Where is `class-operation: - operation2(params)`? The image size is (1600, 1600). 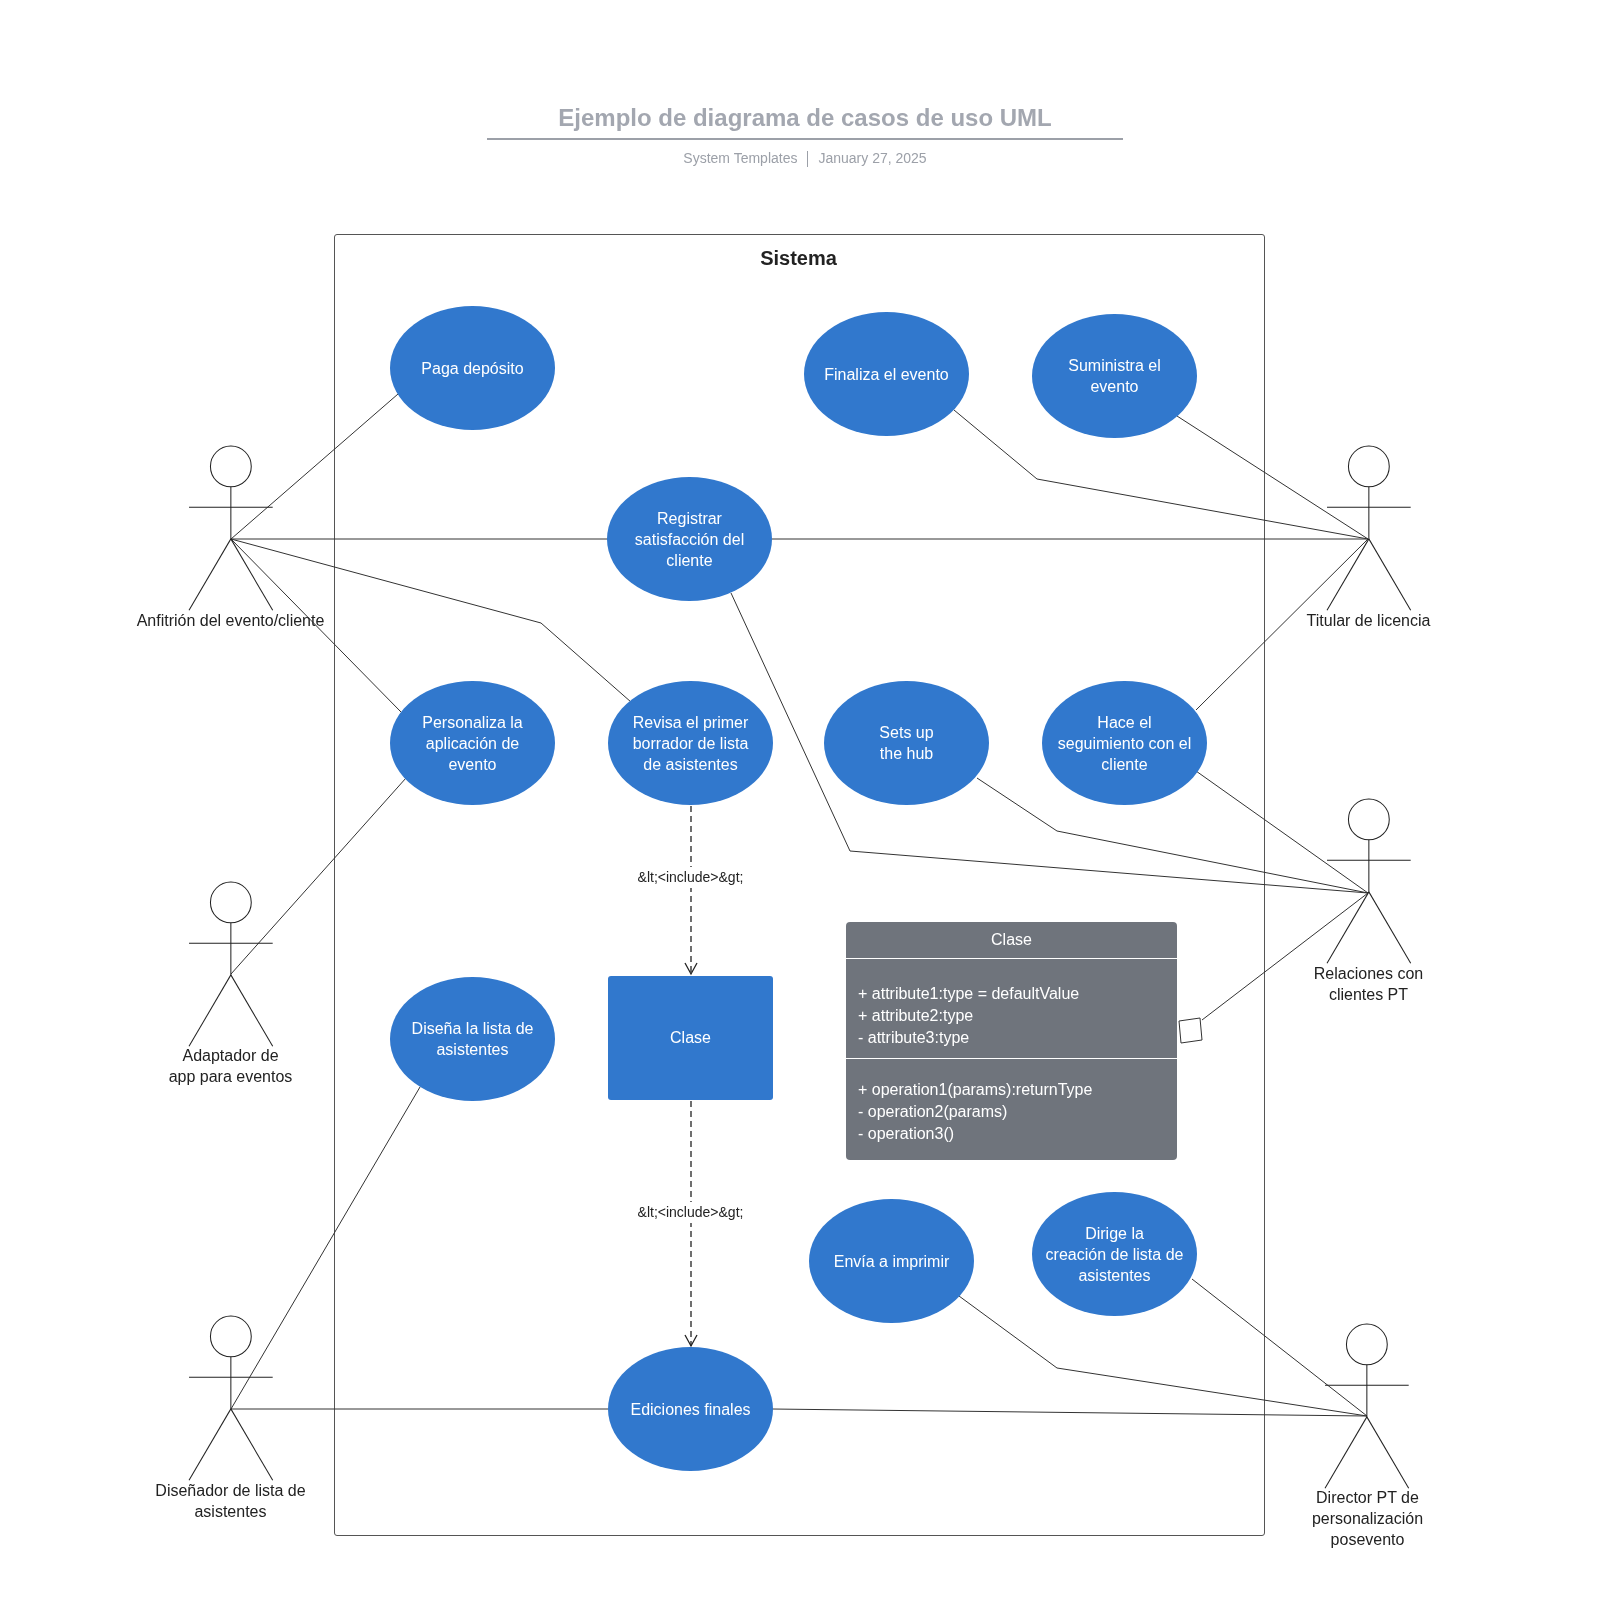 class-operation: - operation2(params) is located at coordinates (933, 1112).